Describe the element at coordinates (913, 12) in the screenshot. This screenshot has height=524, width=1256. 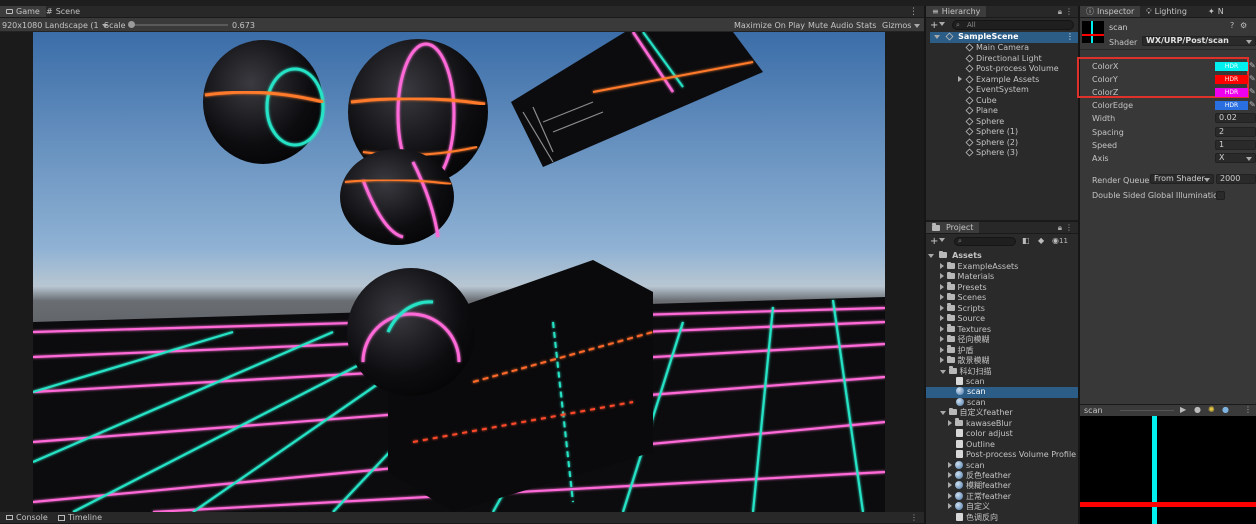
I see `game-menu-icon: ⋮` at that location.